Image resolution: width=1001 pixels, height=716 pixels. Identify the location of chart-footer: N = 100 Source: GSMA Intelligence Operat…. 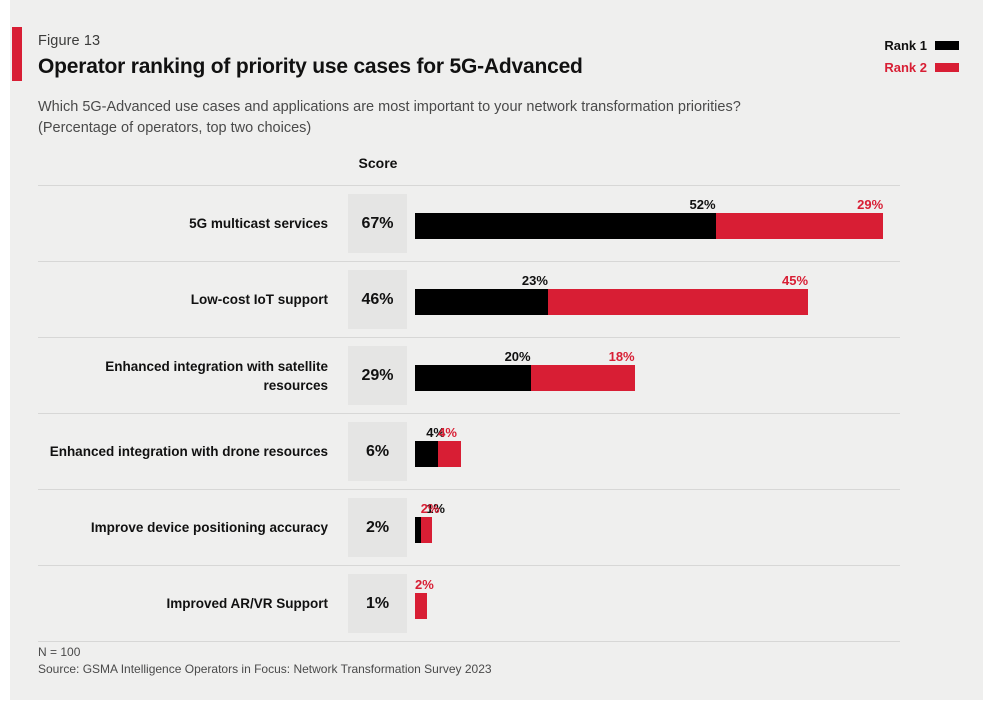
(265, 661).